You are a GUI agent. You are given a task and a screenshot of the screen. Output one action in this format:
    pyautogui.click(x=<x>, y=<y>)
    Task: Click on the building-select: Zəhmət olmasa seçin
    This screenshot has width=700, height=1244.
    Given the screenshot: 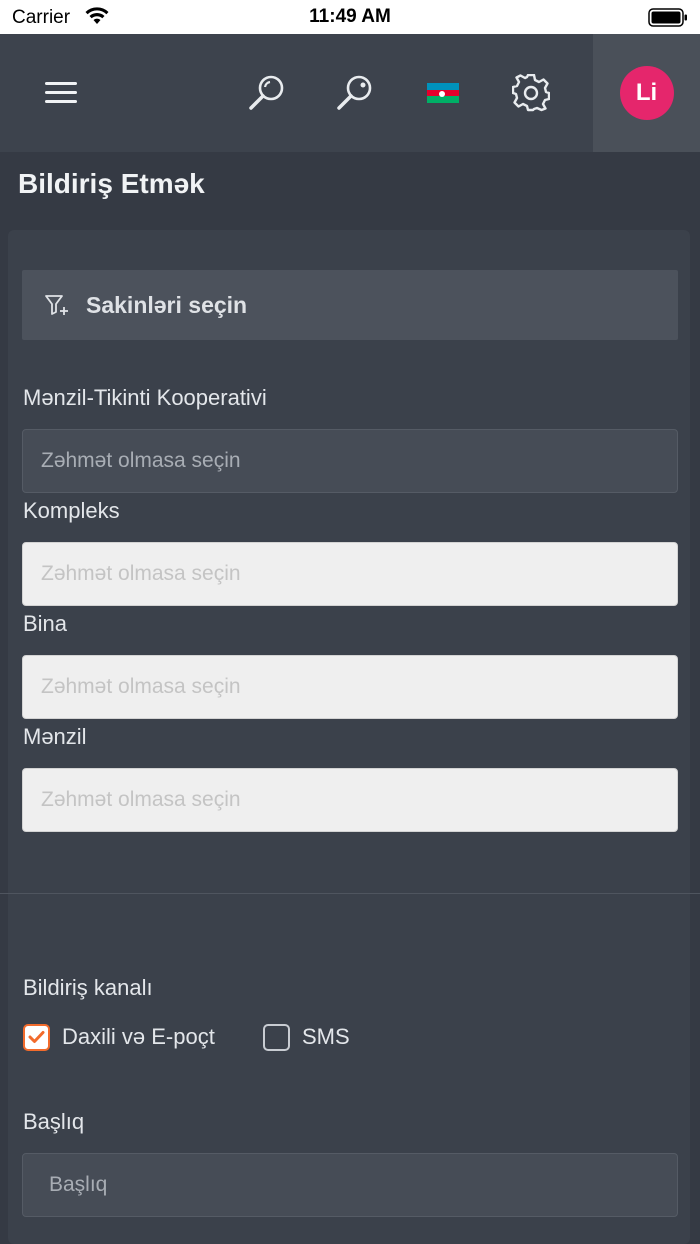 What is the action you would take?
    pyautogui.click(x=350, y=687)
    